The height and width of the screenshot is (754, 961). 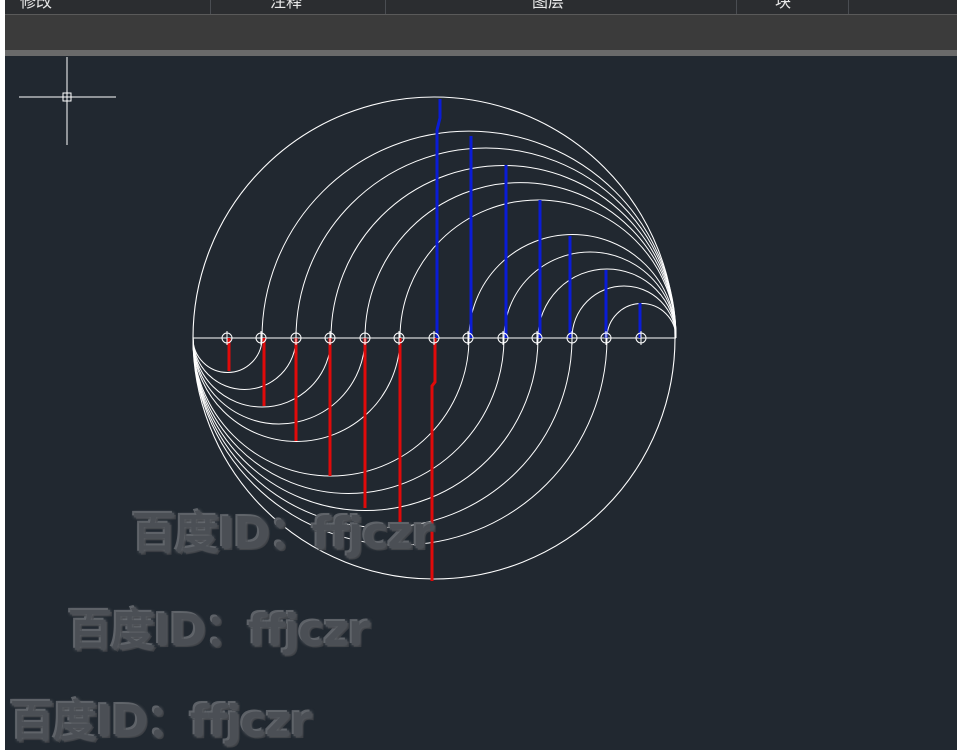 I want to click on upper-semicircles, so click(x=469, y=234).